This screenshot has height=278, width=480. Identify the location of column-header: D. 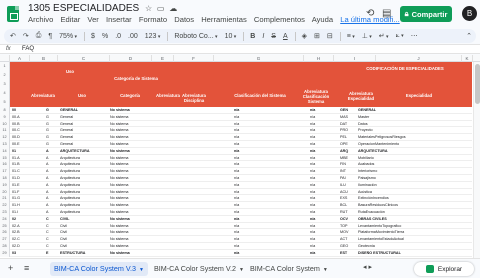
(131, 58).